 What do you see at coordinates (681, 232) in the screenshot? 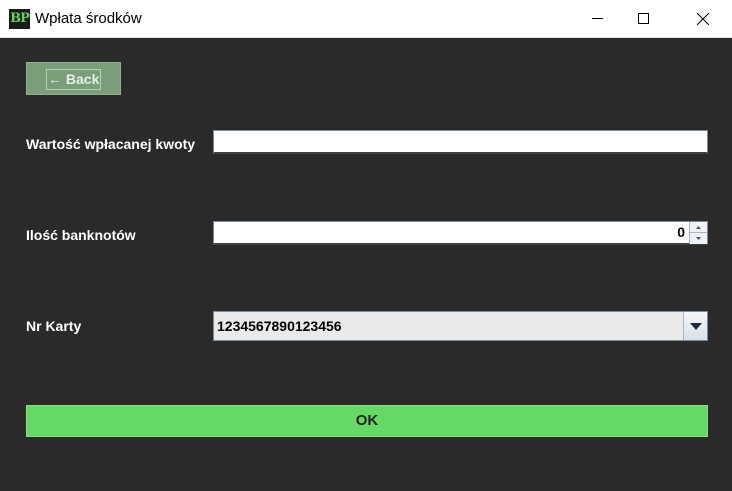
I see `banknotes-value: 0` at bounding box center [681, 232].